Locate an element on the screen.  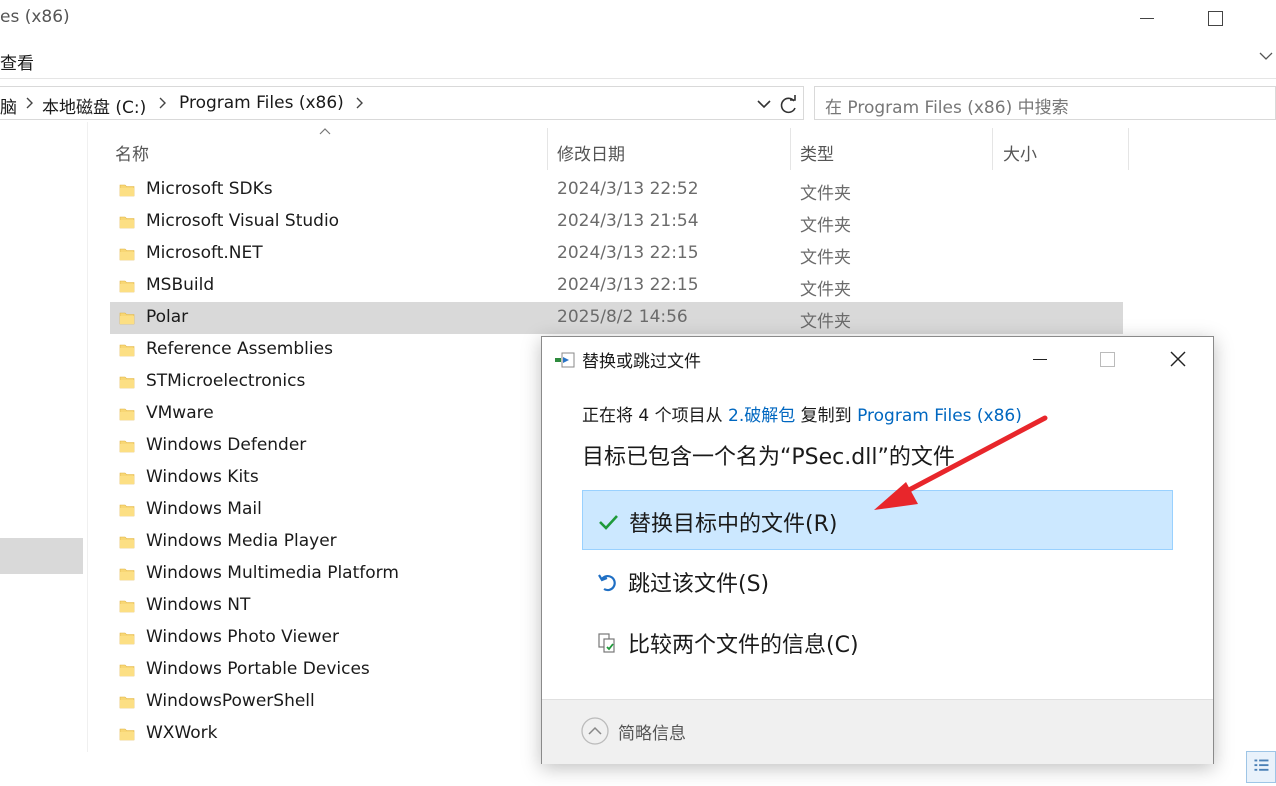
table-row-selected: Polar 2025/8/2 14:56 文件夹 is located at coordinates (616, 318).